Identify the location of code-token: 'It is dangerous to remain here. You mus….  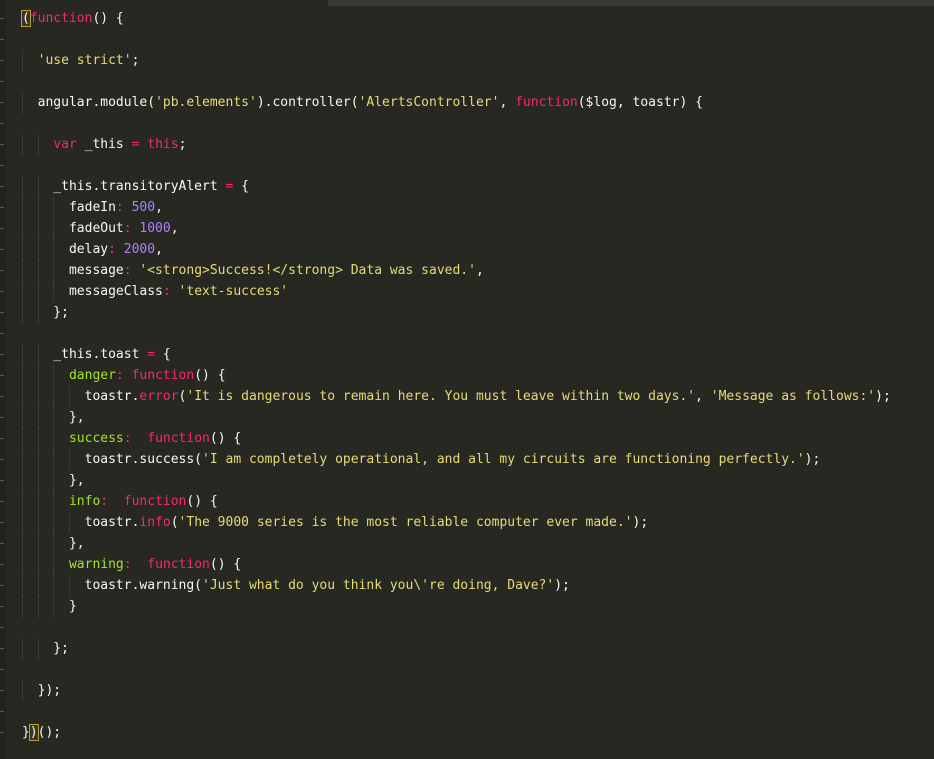
(441, 396).